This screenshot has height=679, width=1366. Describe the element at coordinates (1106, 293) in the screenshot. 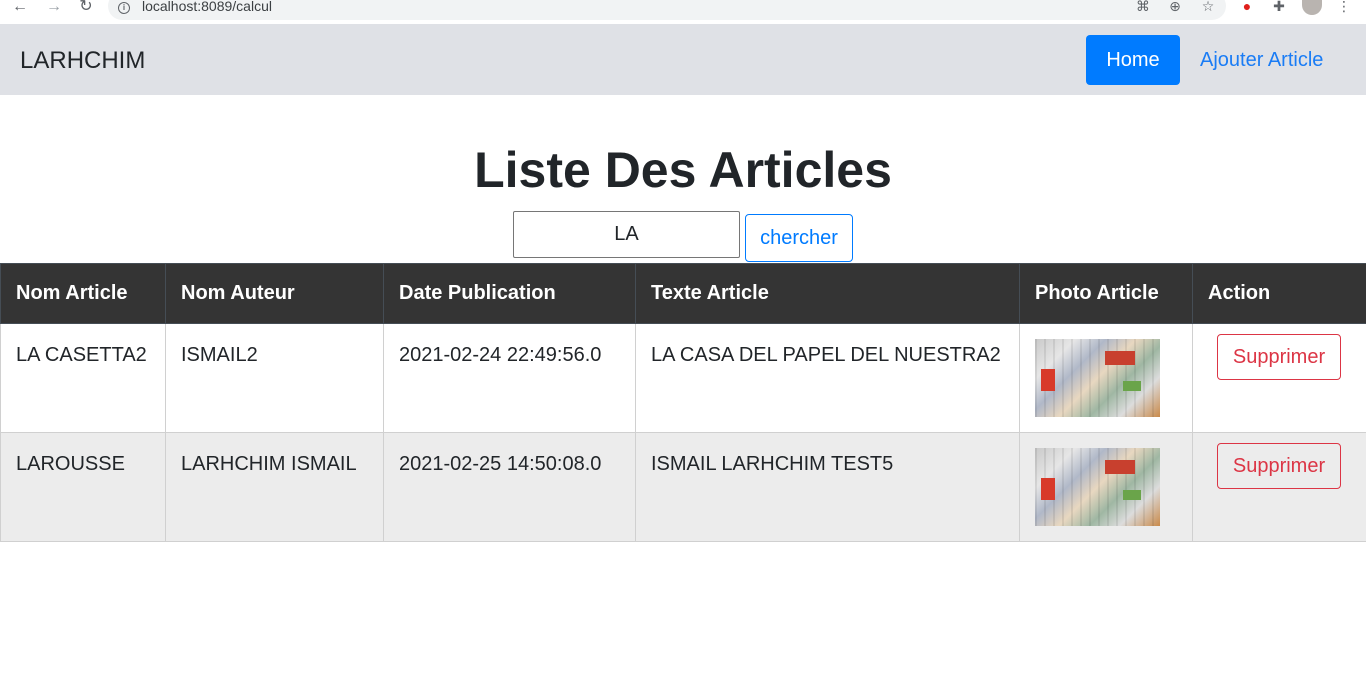

I see `header-photo-article: Photo Article` at that location.